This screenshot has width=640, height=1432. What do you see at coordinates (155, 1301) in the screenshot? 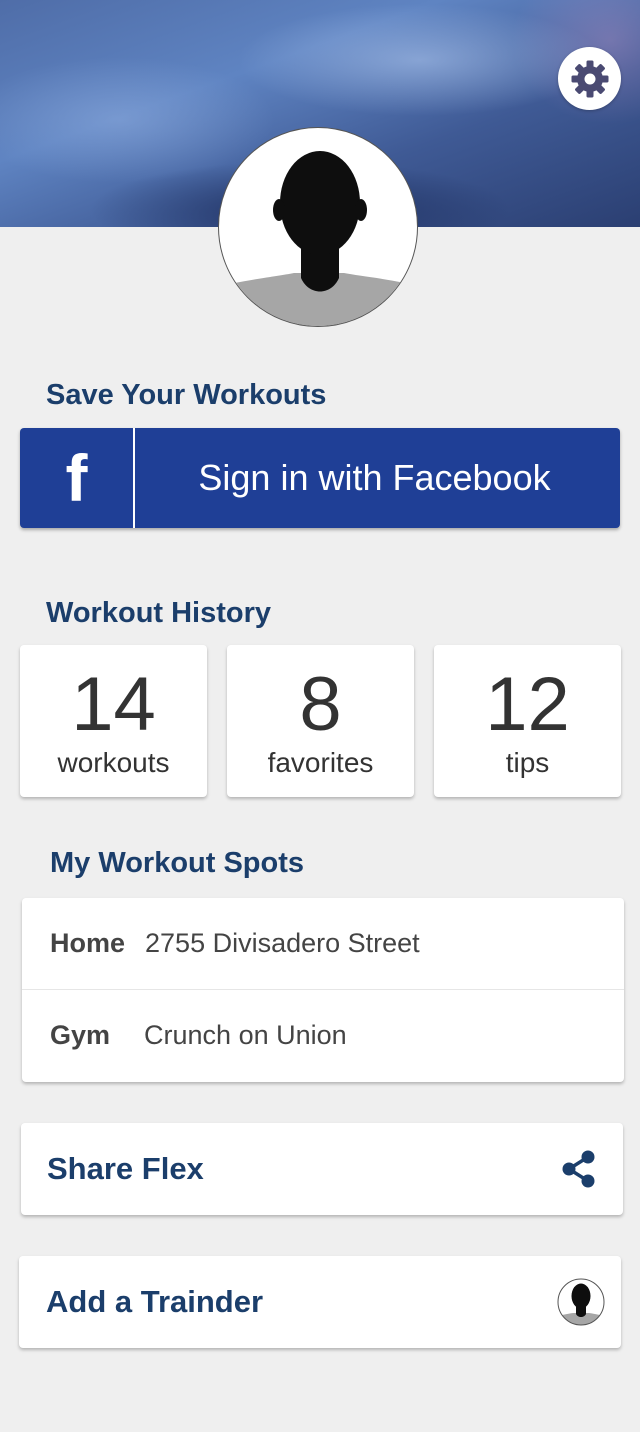
I see `add-trainder-label: Add a Trainder` at bounding box center [155, 1301].